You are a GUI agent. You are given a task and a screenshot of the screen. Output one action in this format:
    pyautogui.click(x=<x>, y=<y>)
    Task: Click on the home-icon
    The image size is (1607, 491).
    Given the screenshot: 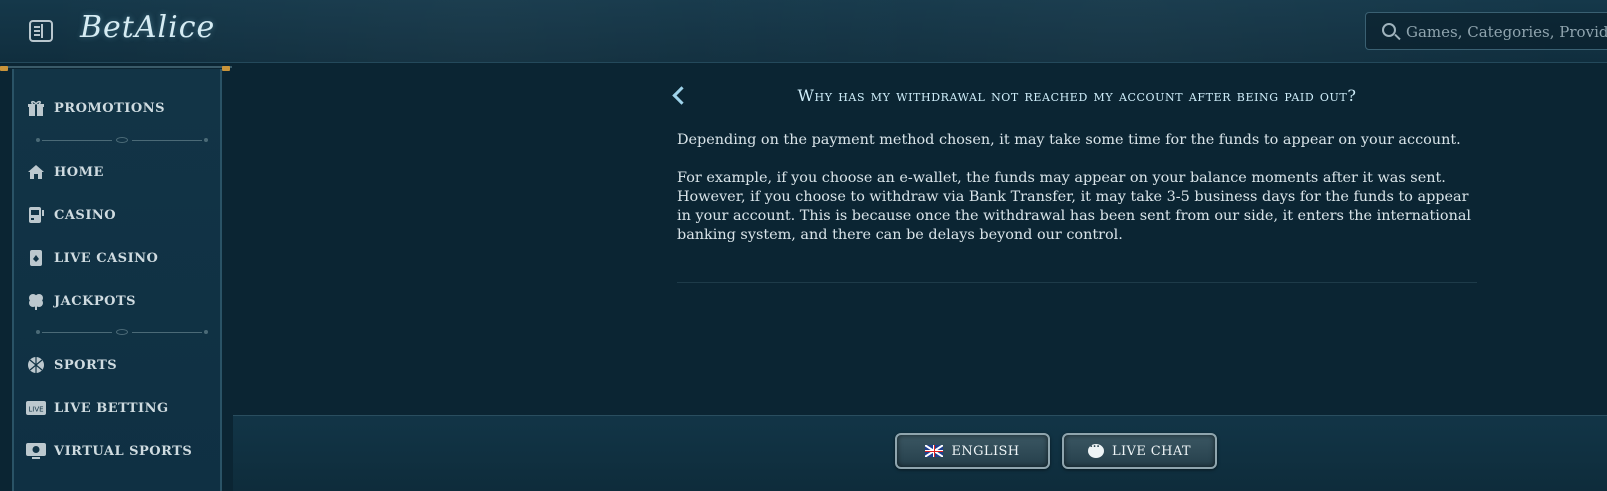 What is the action you would take?
    pyautogui.click(x=36, y=172)
    